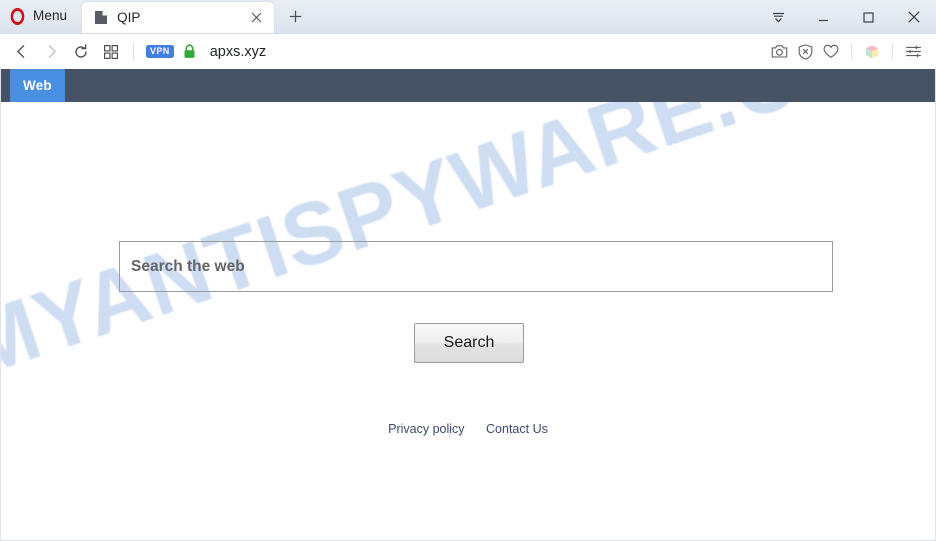  Describe the element at coordinates (468, 429) in the screenshot. I see `footer-links: Privacy policy Contact Us` at that location.